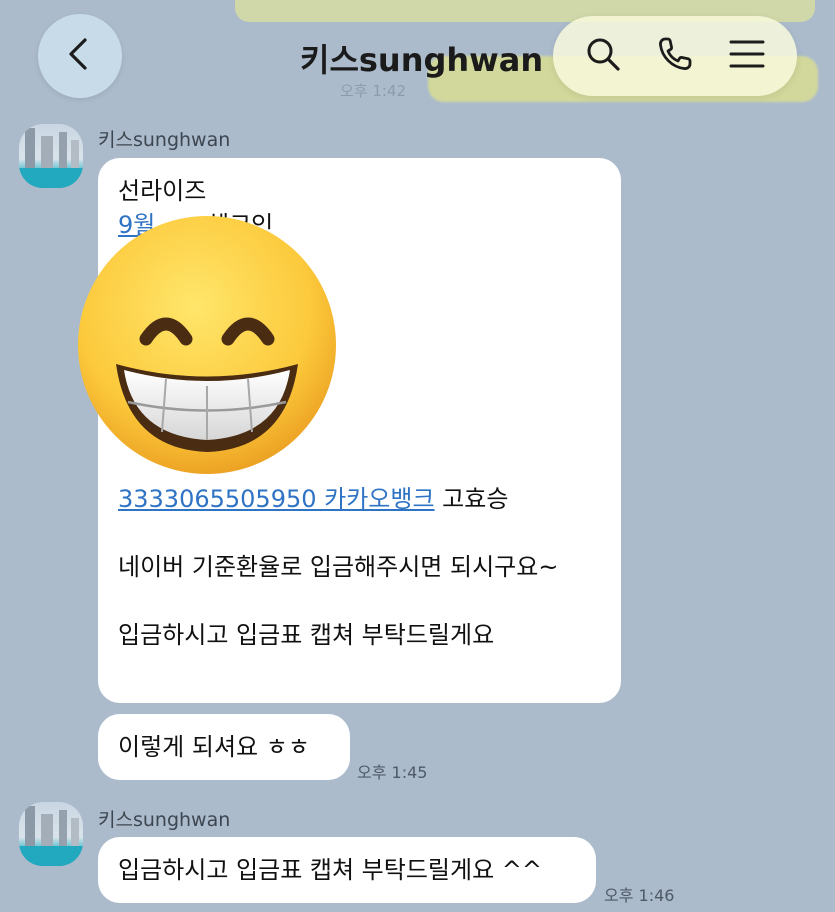 The height and width of the screenshot is (912, 835). I want to click on menu-button, so click(747, 56).